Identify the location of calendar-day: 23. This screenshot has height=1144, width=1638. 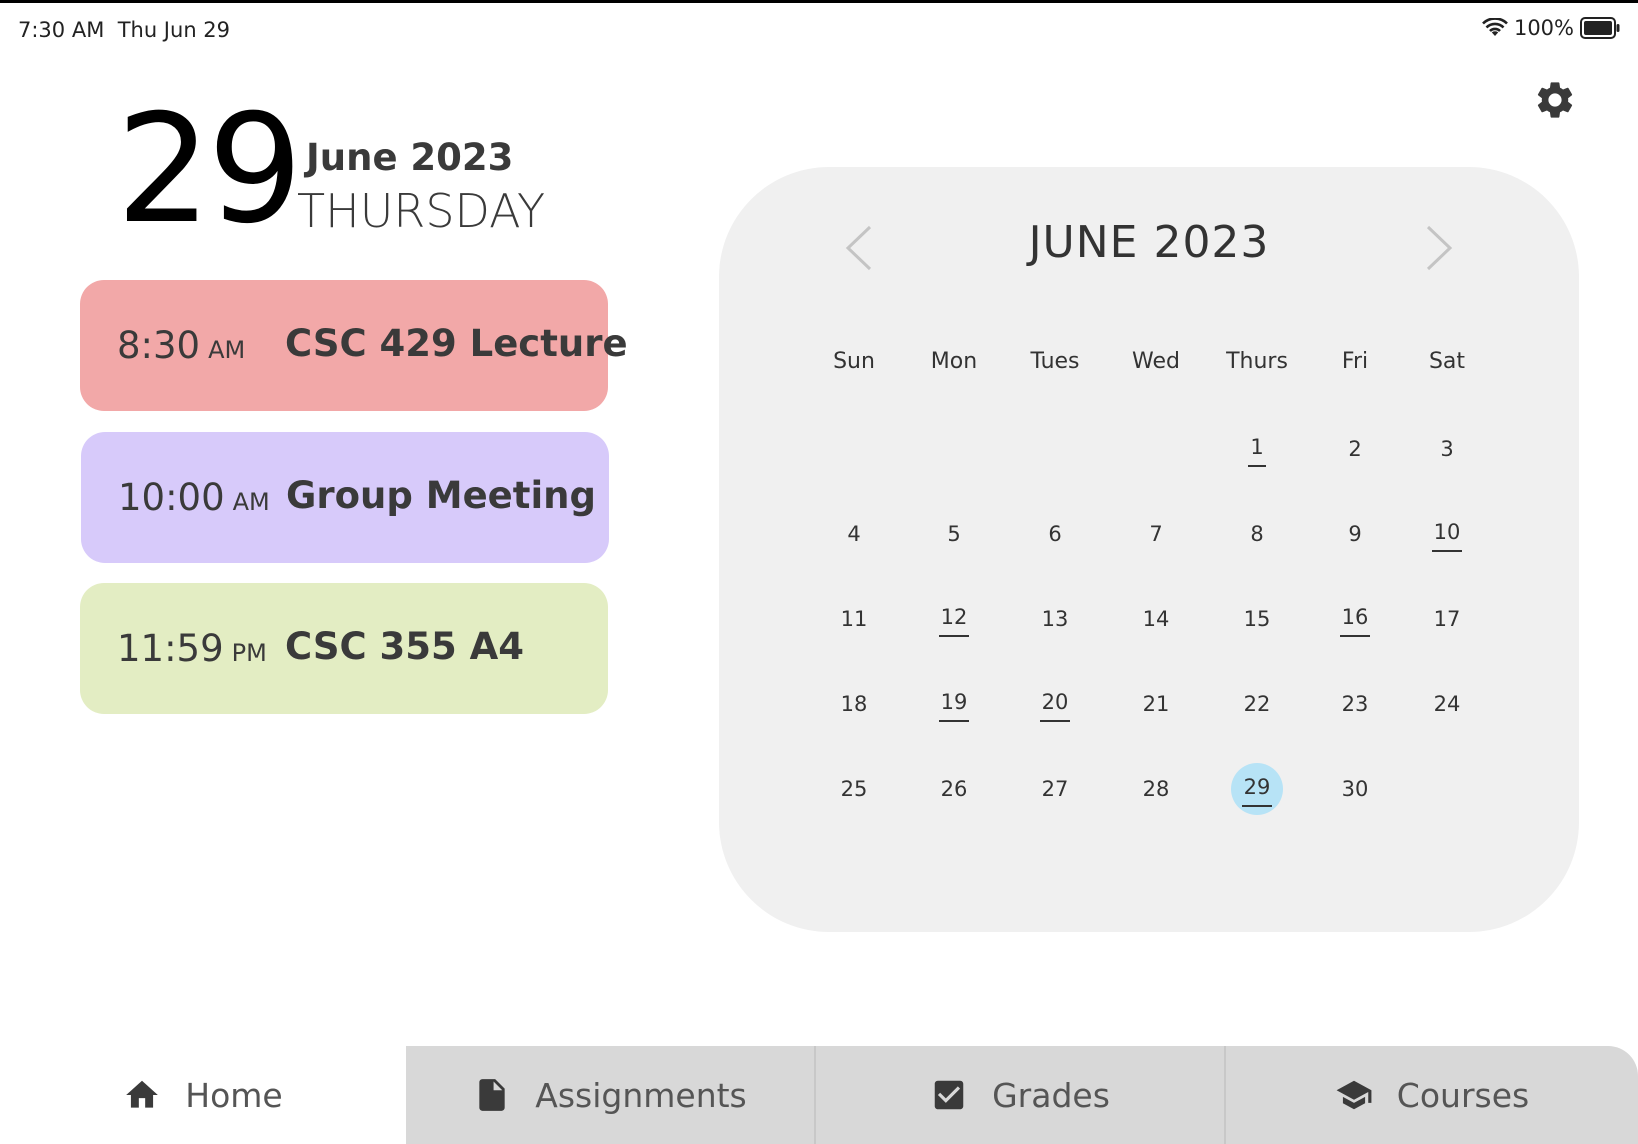
(1355, 704).